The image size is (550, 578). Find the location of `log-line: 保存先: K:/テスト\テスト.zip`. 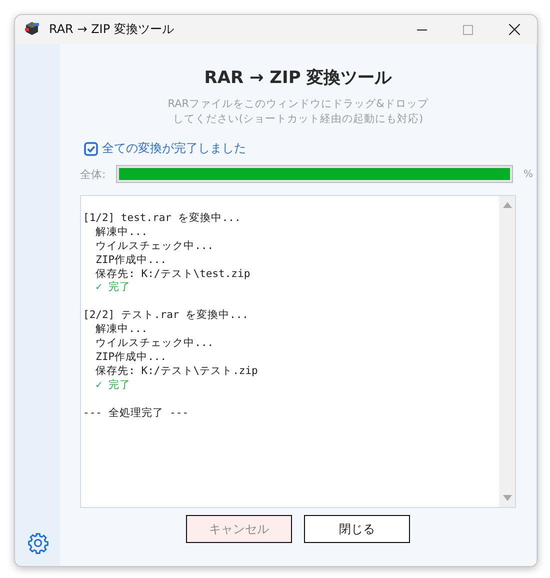

log-line: 保存先: K:/テスト\テスト.zip is located at coordinates (176, 371).